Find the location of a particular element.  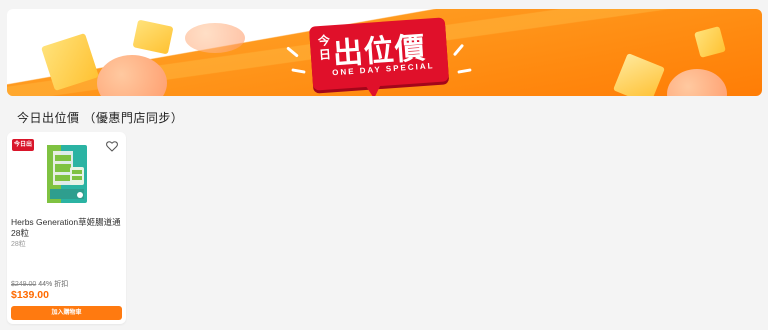

add-to-cart-button: 加入購物車 is located at coordinates (66, 313).